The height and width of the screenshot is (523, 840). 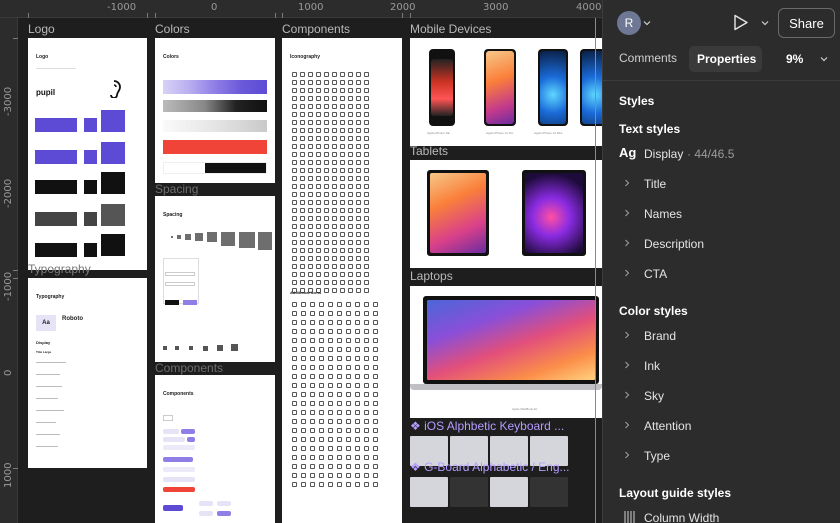 What do you see at coordinates (173, 215) in the screenshot?
I see `spacing-frame-title: Spacing` at bounding box center [173, 215].